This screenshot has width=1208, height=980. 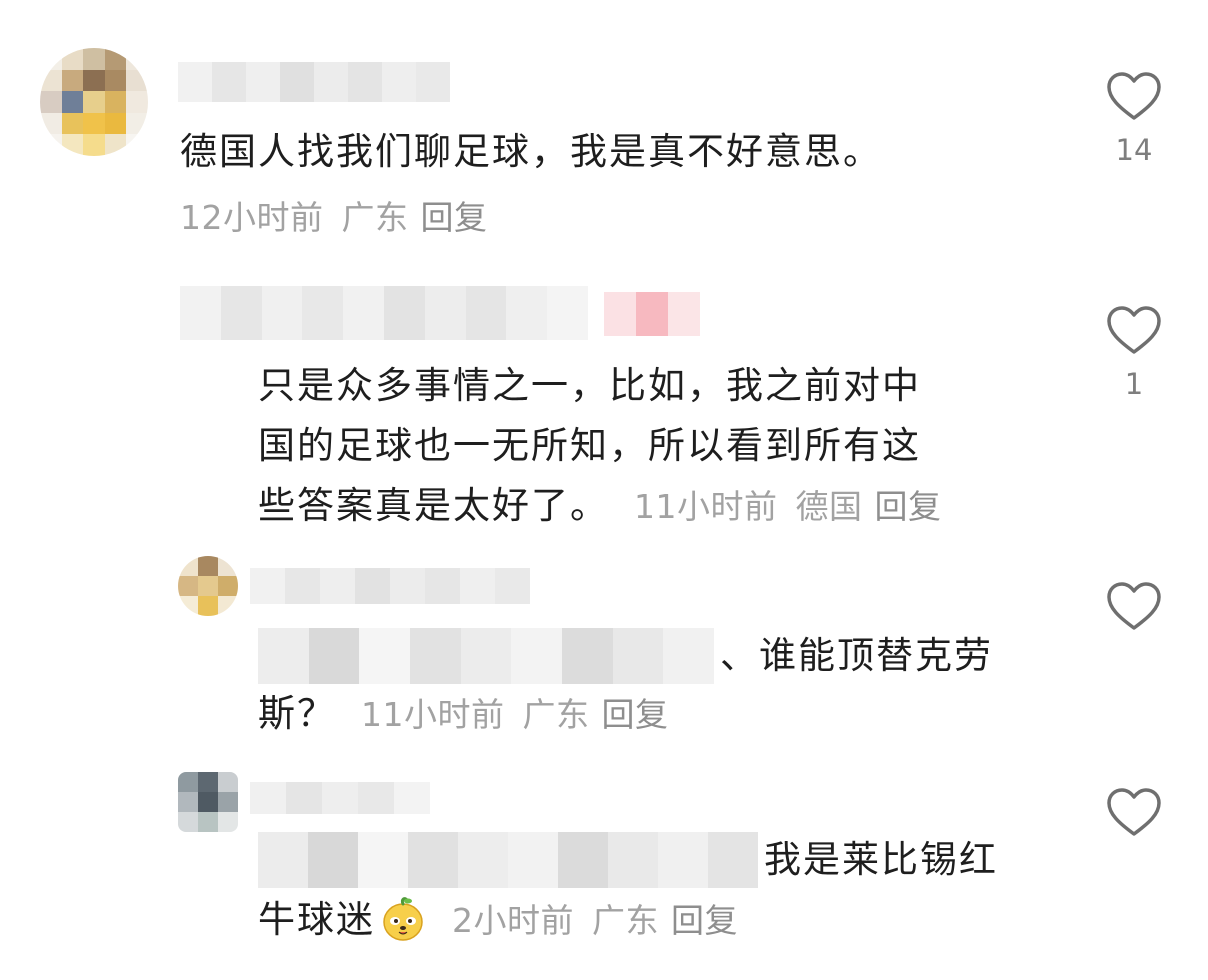 What do you see at coordinates (384, 313) in the screenshot?
I see `avatar-and-username-blurred` at bounding box center [384, 313].